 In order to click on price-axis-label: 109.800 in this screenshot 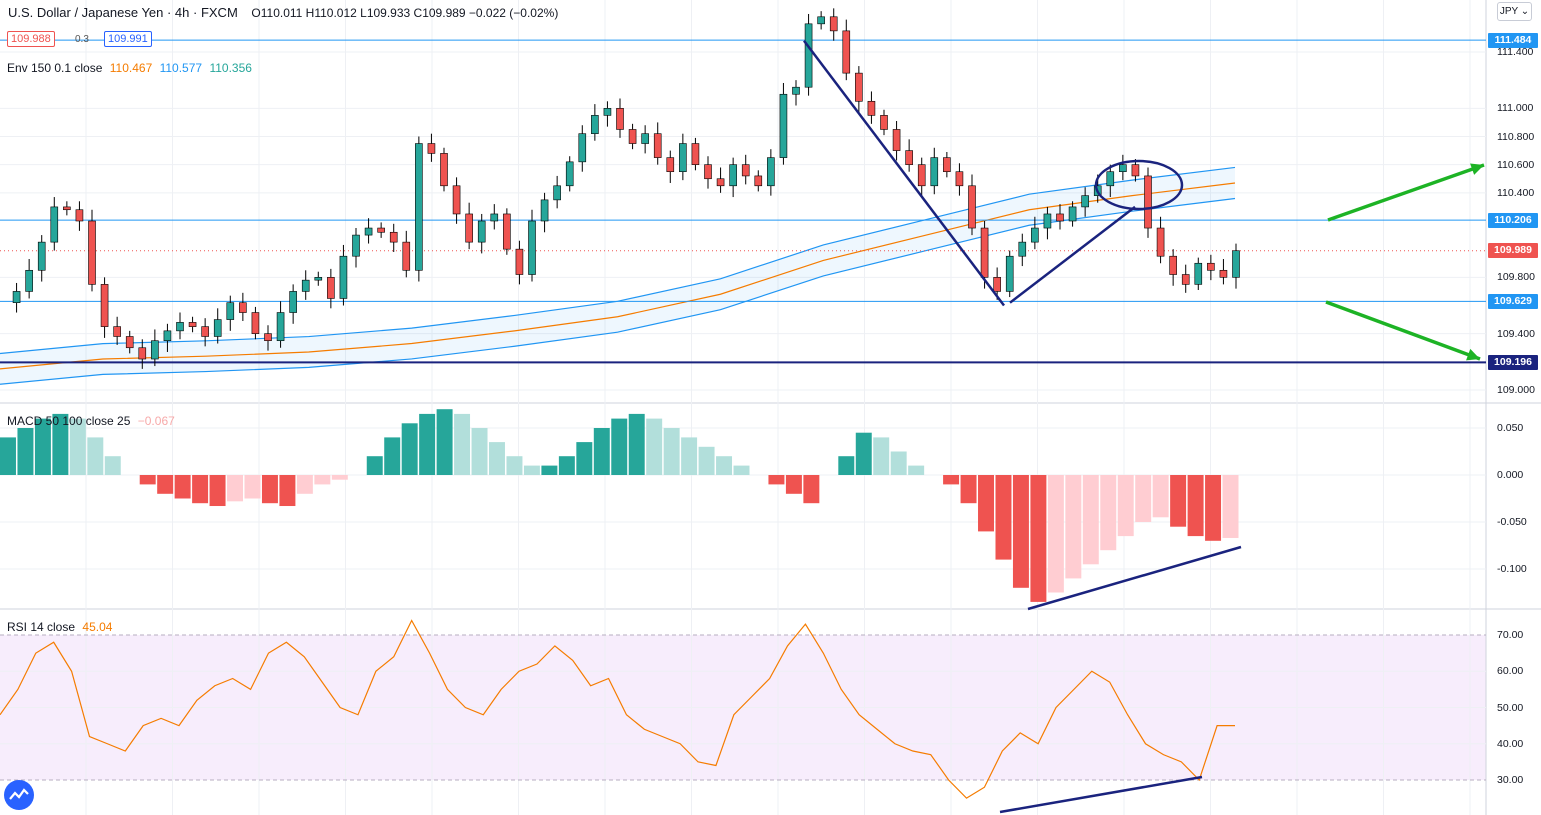, I will do `click(1516, 277)`.